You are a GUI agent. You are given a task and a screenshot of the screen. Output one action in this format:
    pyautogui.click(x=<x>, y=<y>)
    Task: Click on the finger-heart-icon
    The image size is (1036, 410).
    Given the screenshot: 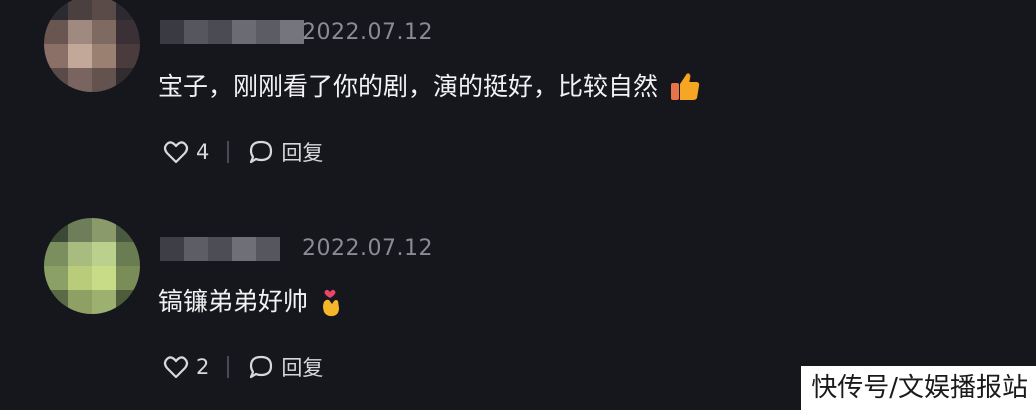 What is the action you would take?
    pyautogui.click(x=331, y=302)
    